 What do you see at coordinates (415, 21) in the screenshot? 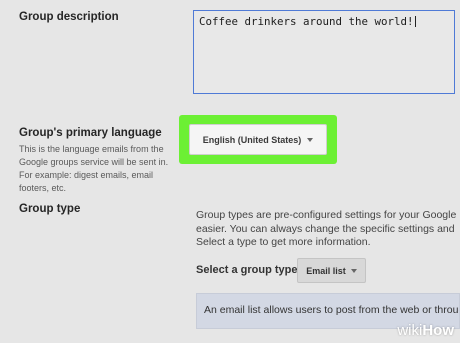
I see `text-cursor` at bounding box center [415, 21].